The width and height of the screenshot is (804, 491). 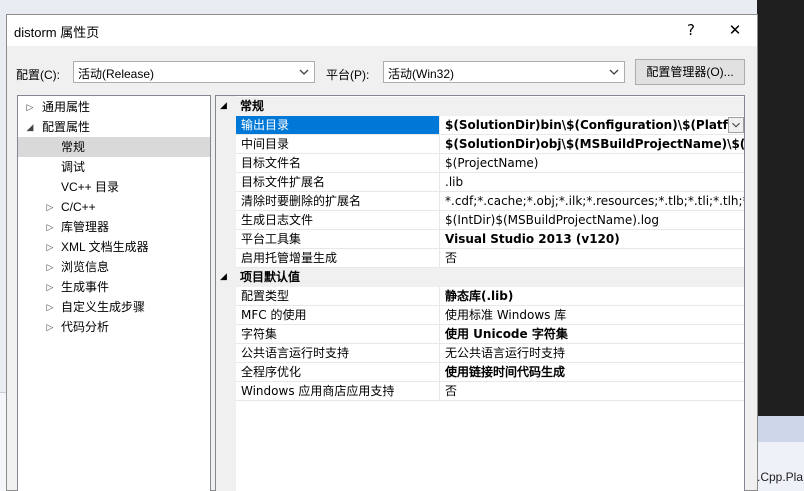 I want to click on tree-item-label: 配置属性, so click(x=66, y=127).